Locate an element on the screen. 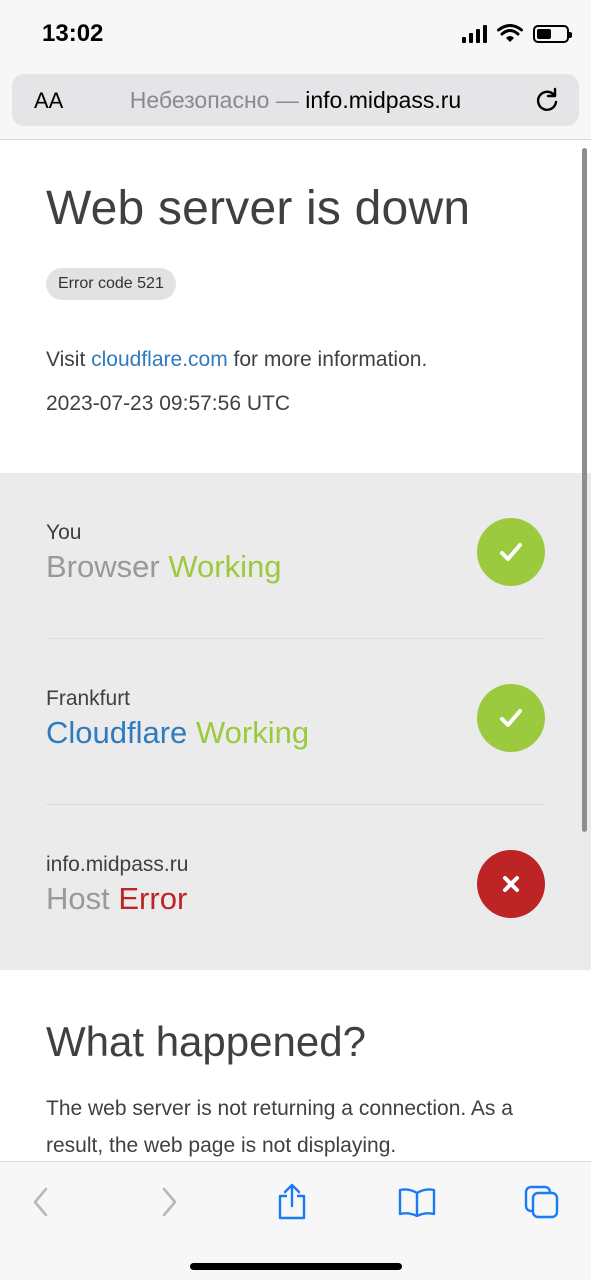 This screenshot has width=591, height=1280. scrollbar is located at coordinates (584, 490).